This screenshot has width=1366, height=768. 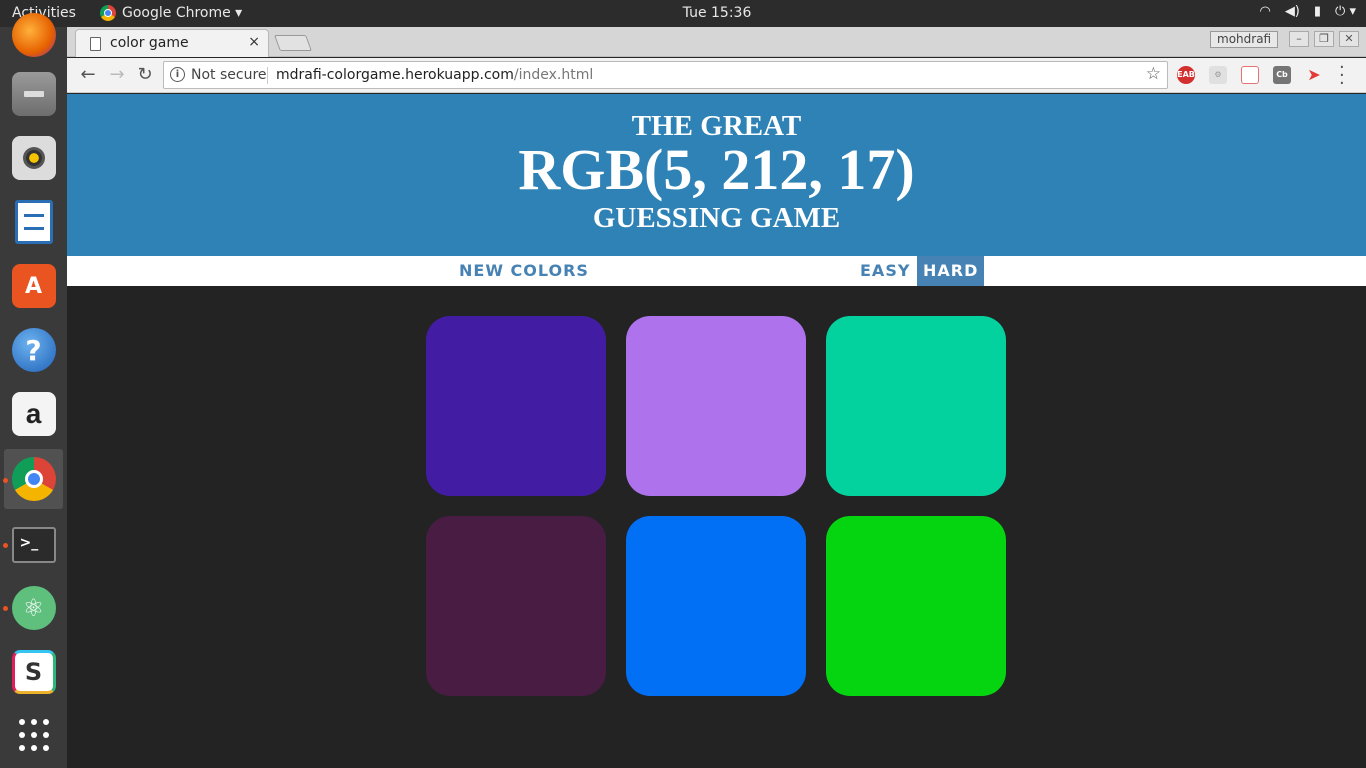 What do you see at coordinates (1345, 11) in the screenshot?
I see `power-icon: ⏻ ▾` at bounding box center [1345, 11].